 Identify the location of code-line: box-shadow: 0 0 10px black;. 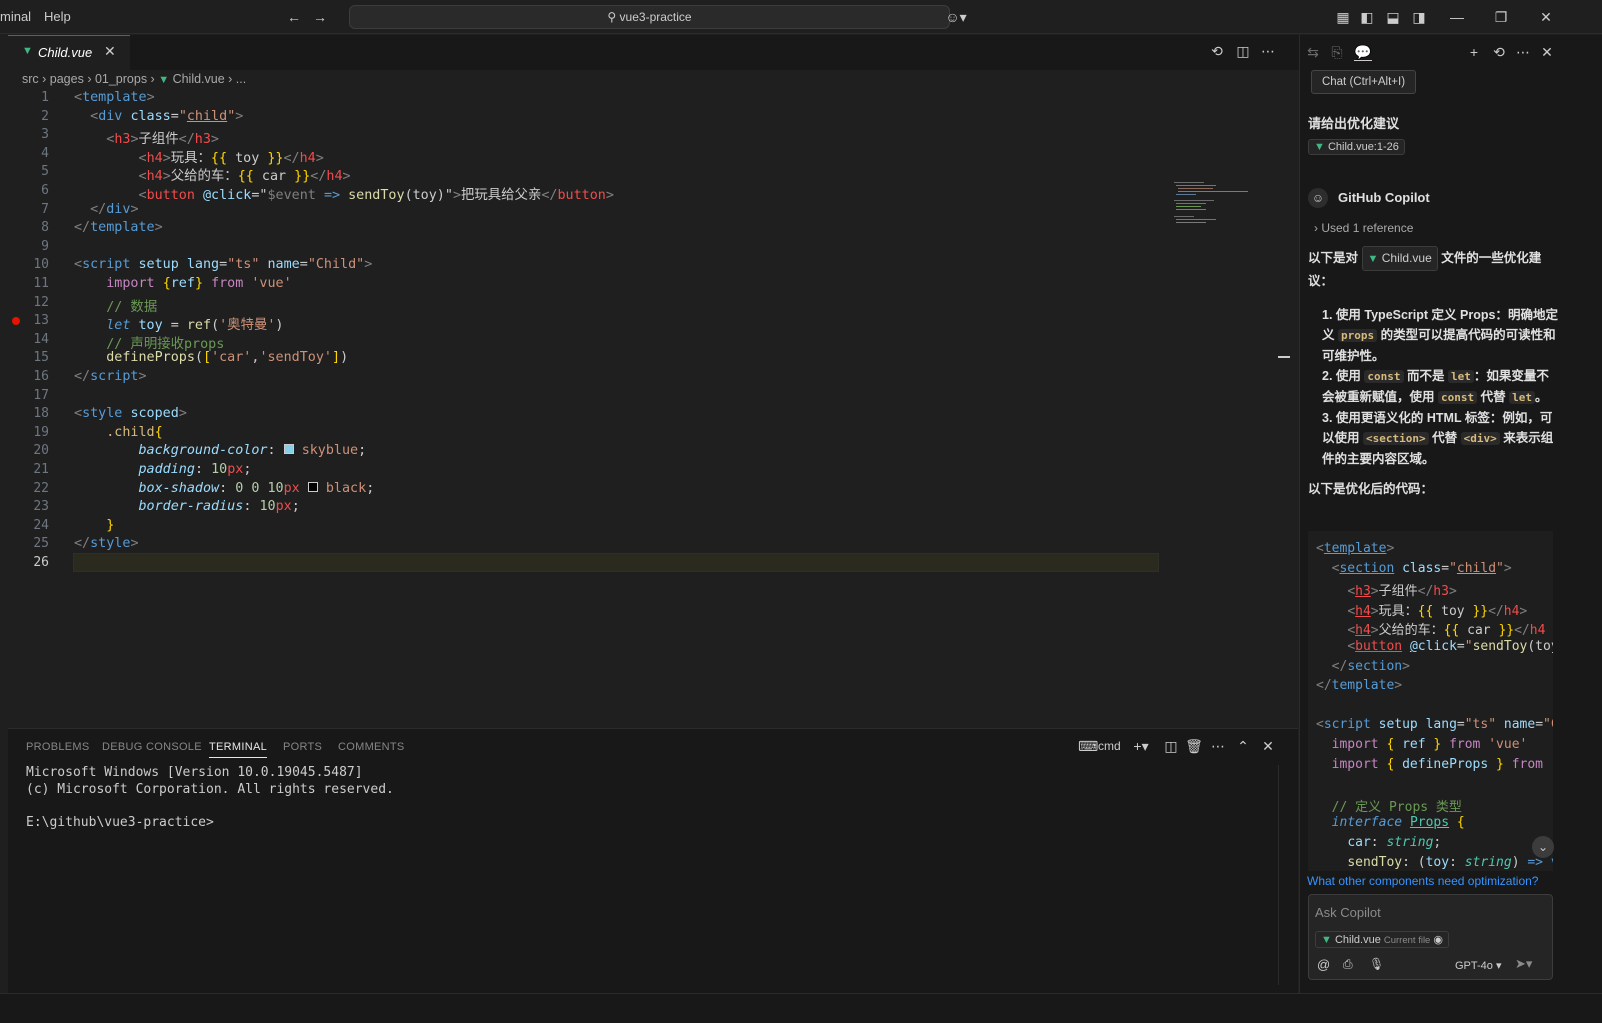
(256, 488).